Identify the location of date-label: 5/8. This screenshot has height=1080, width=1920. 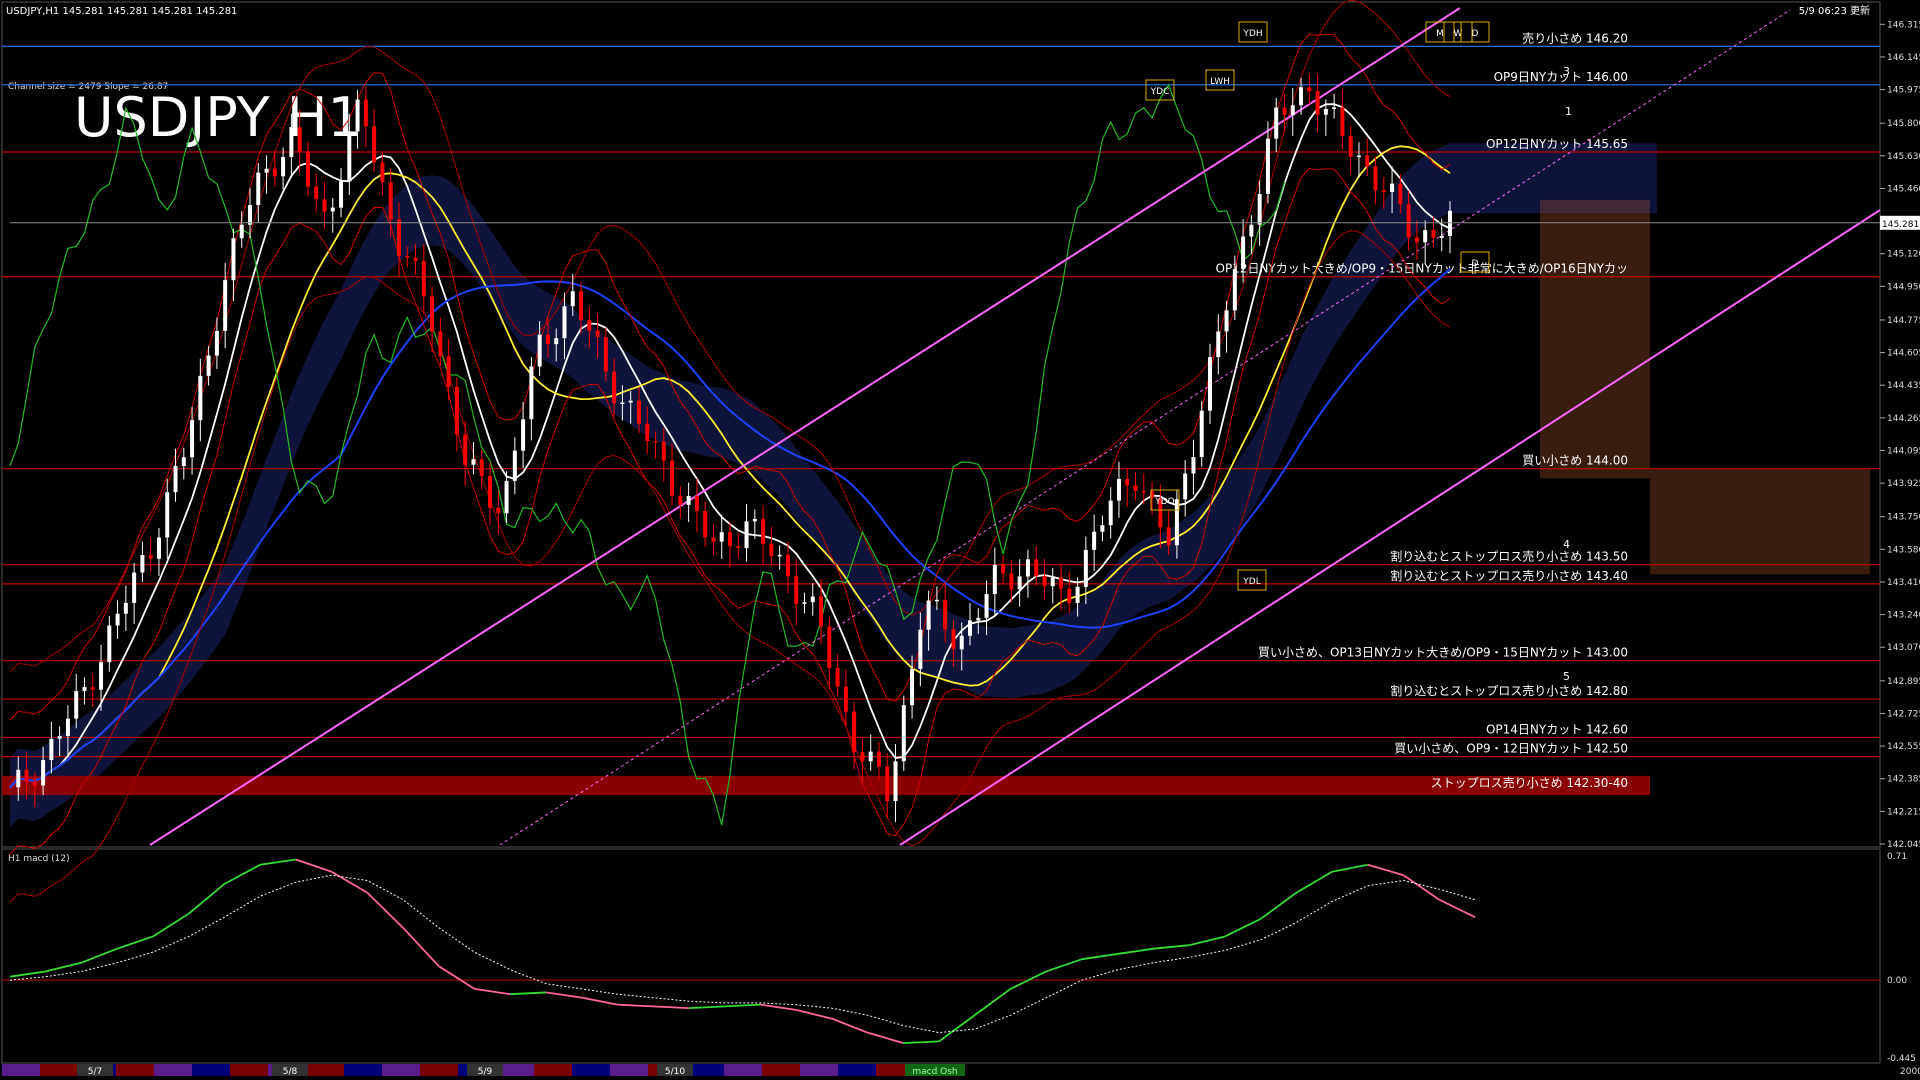
(290, 1072).